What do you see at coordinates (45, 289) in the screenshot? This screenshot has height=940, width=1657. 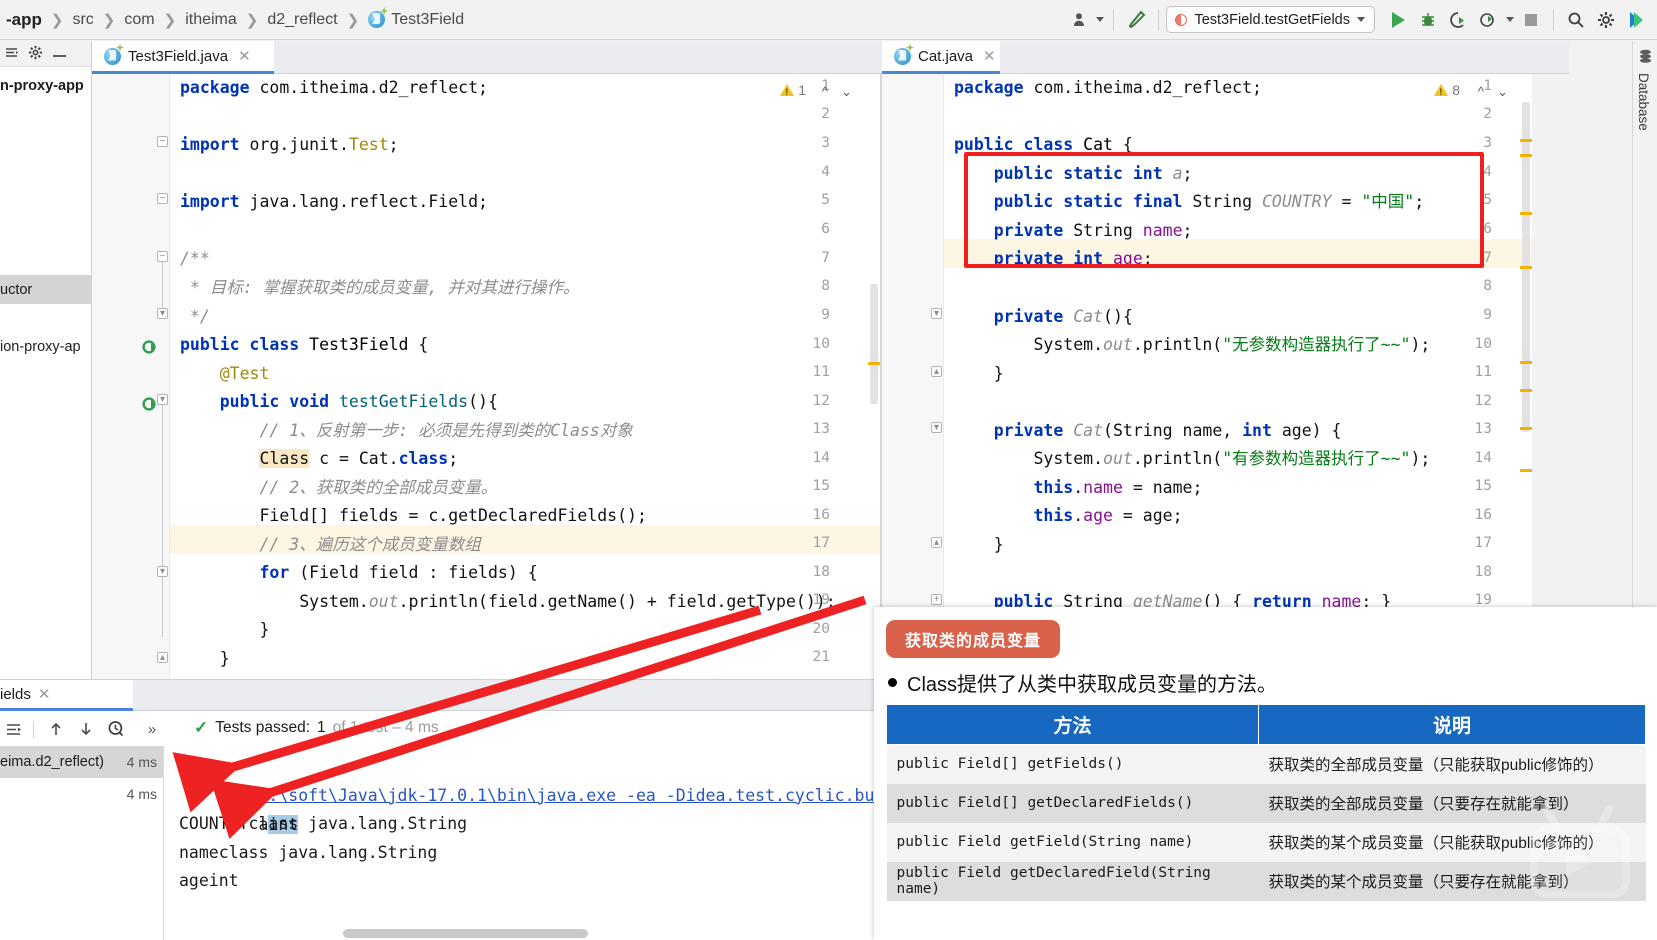 I see `project-tree-item: uctor` at bounding box center [45, 289].